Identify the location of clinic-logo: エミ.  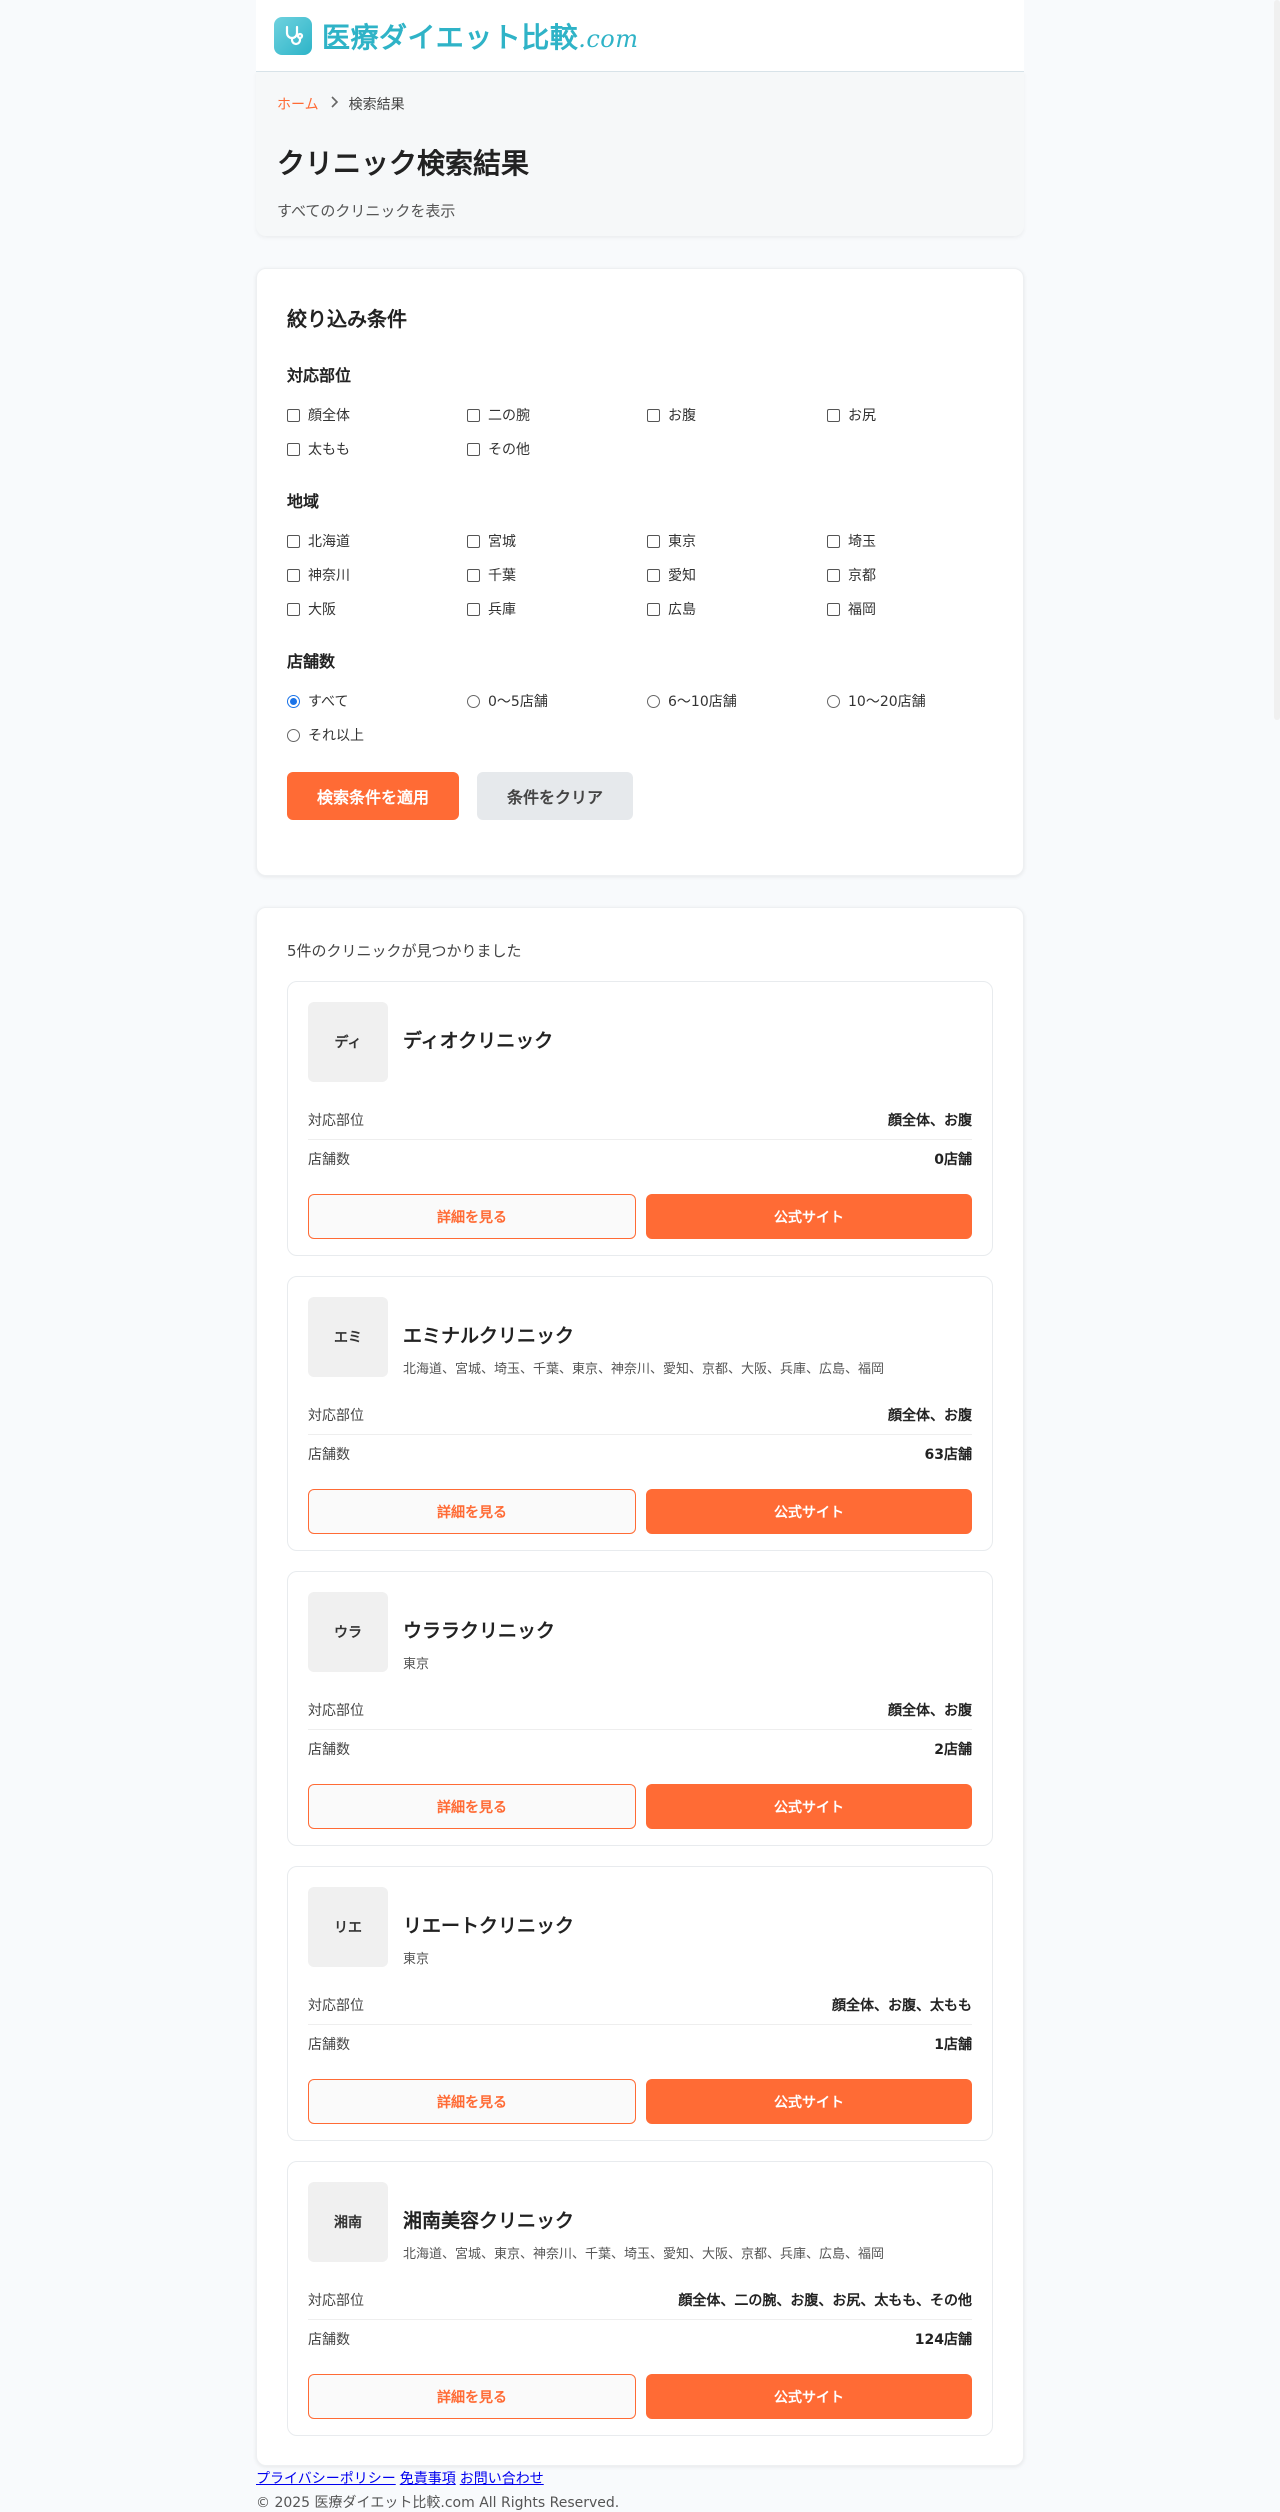
(348, 1337).